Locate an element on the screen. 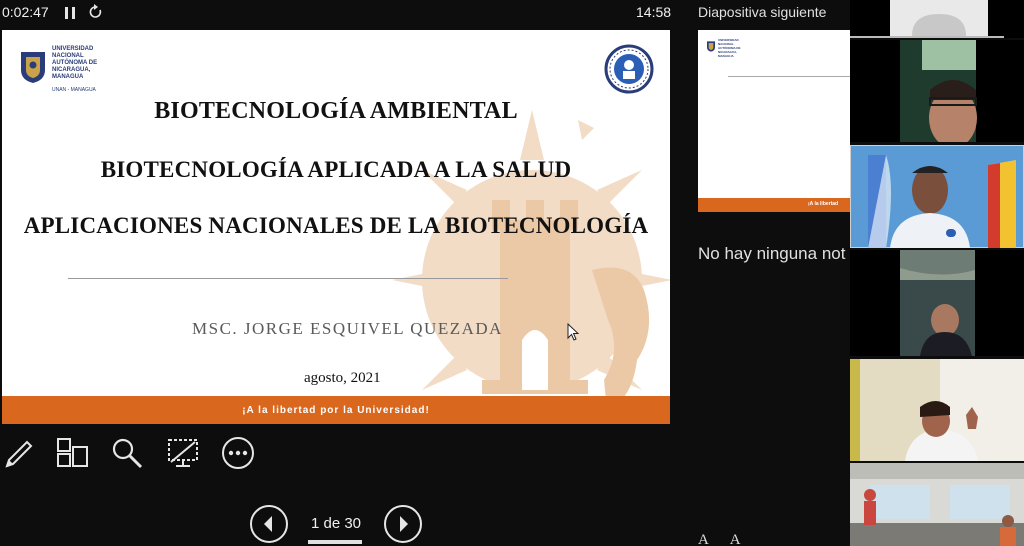  next-slide-button is located at coordinates (403, 524).